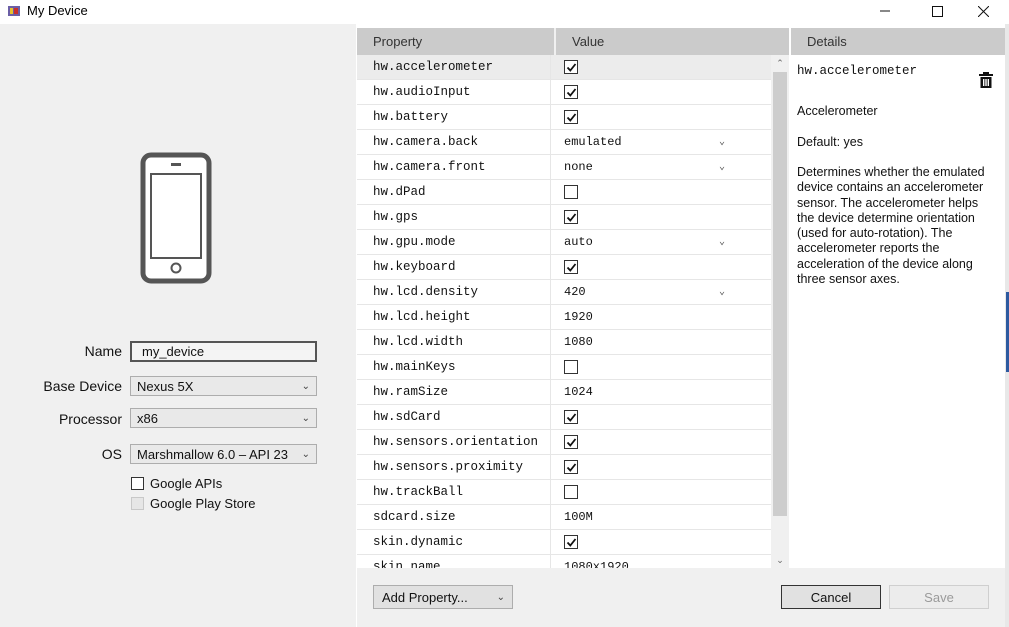 The image size is (1009, 627). Describe the element at coordinates (57, 10) in the screenshot. I see `window-title: My Device` at that location.